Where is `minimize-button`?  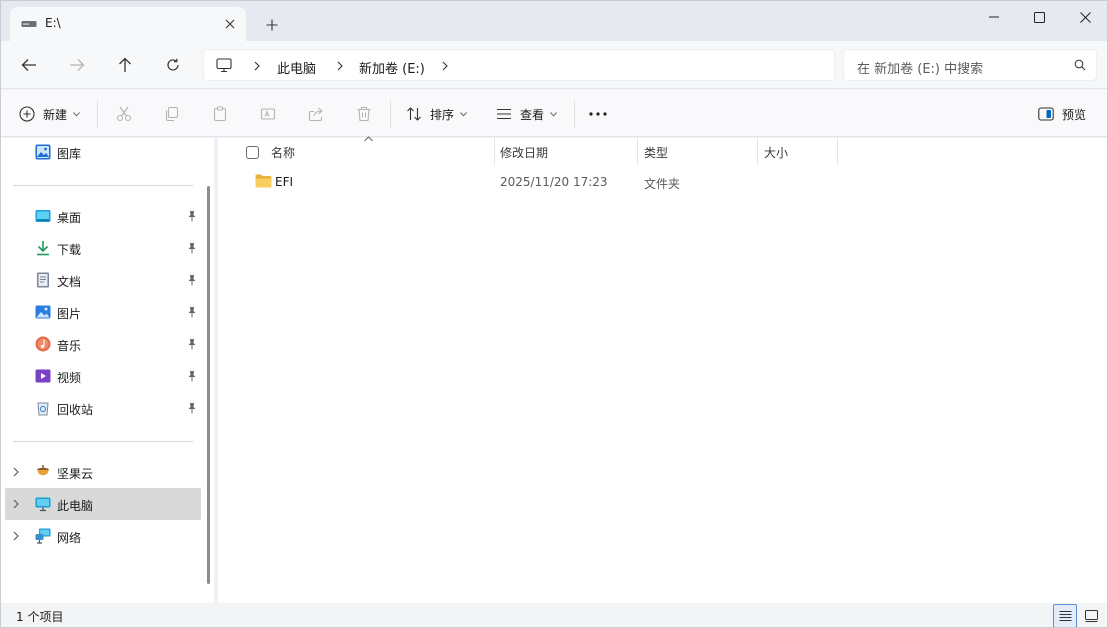
minimize-button is located at coordinates (994, 17).